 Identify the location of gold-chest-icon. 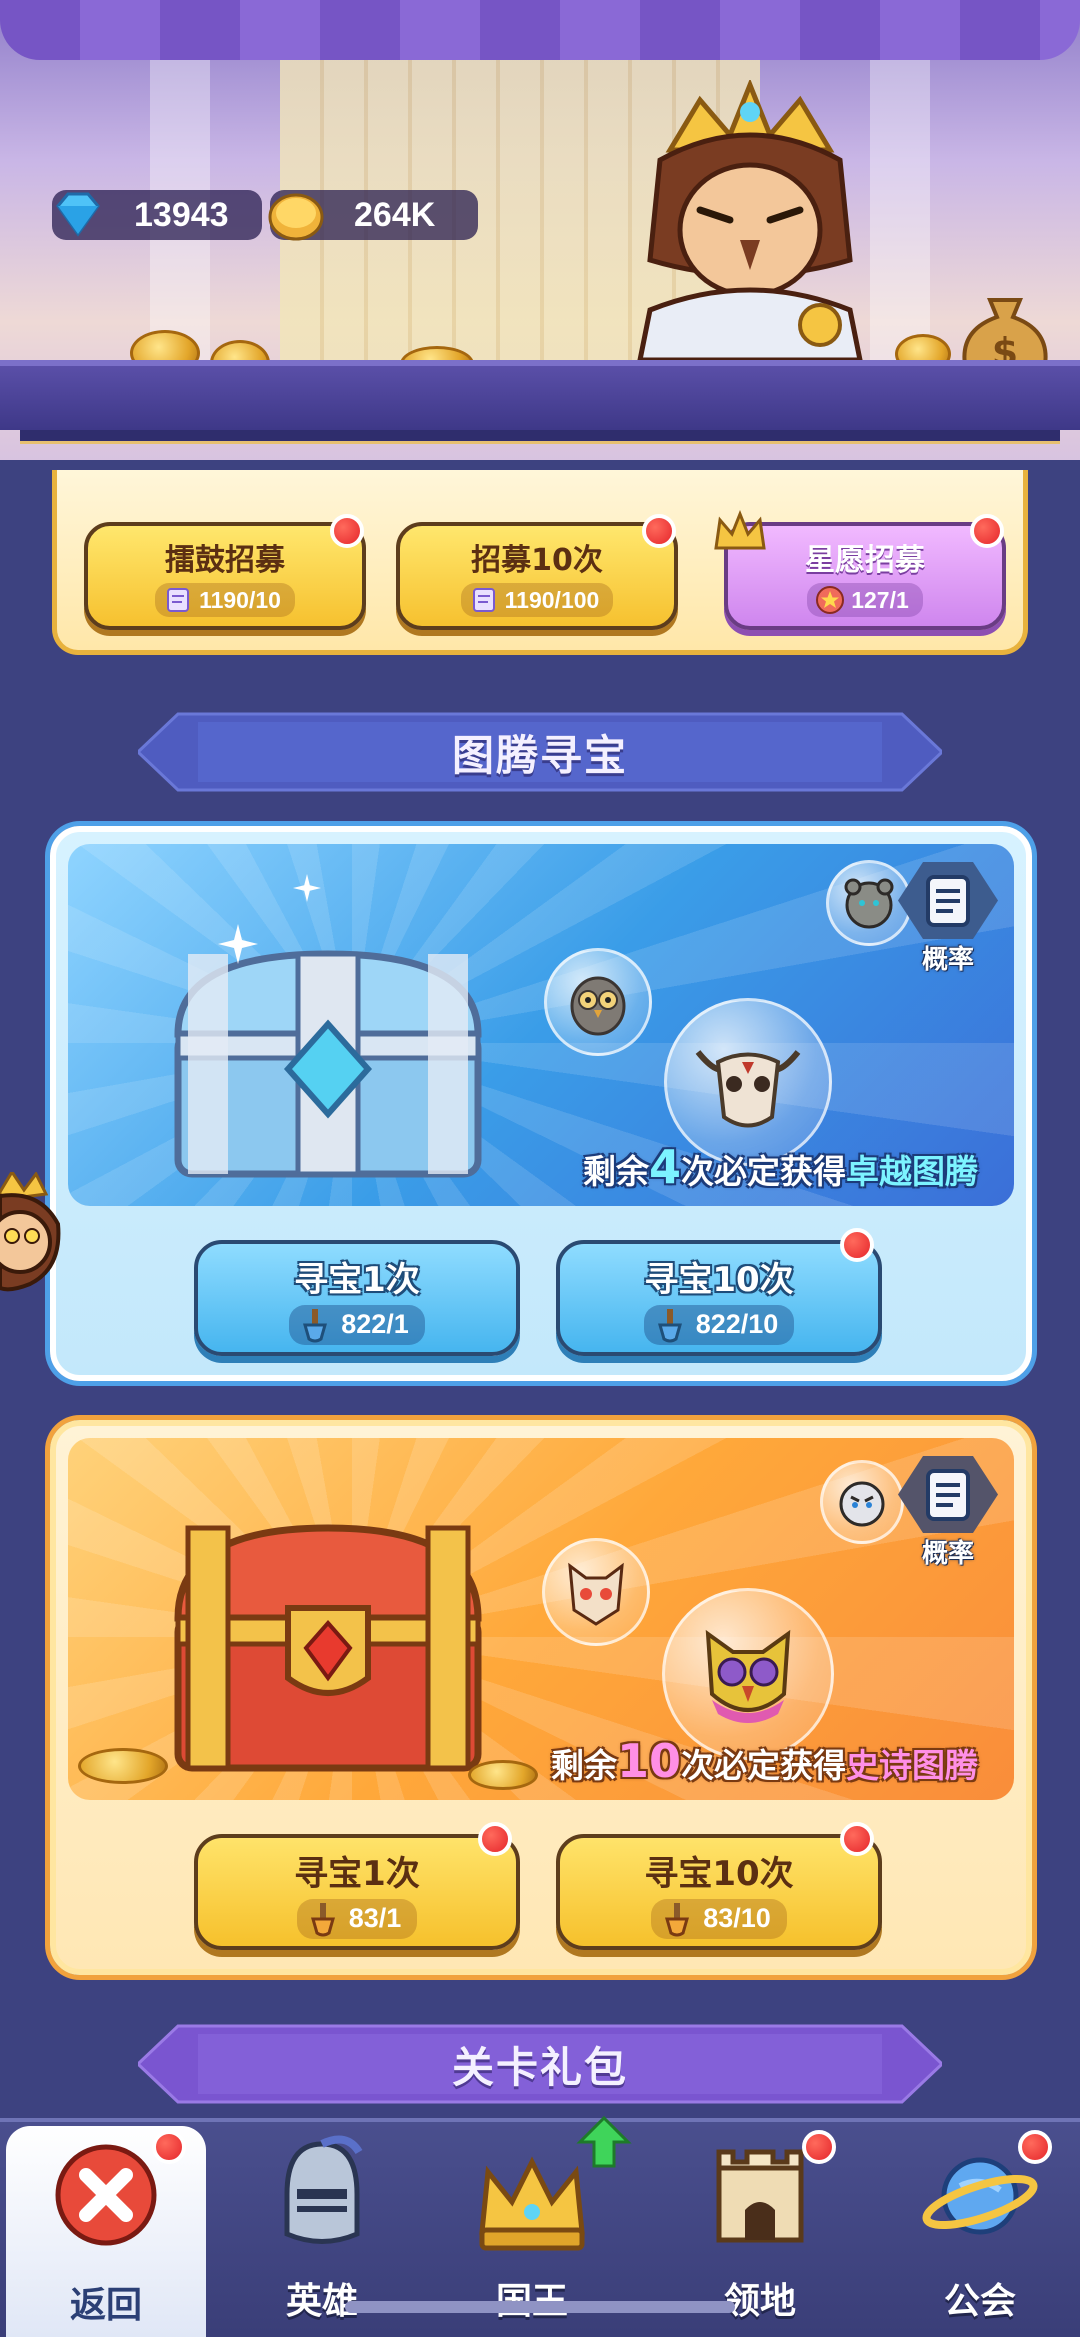
(328, 1648).